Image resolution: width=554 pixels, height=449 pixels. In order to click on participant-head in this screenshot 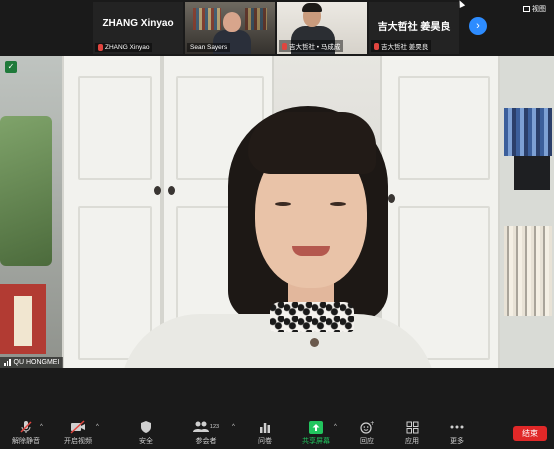, I will do `click(232, 22)`.